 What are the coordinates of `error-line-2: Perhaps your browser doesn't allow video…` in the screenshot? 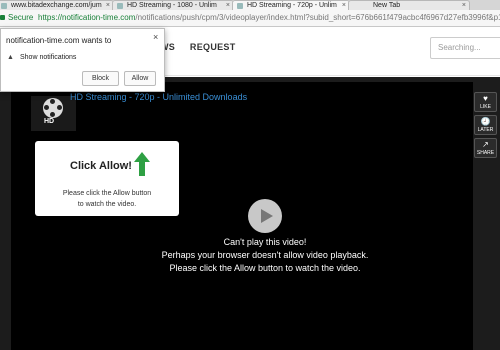 It's located at (265, 255).